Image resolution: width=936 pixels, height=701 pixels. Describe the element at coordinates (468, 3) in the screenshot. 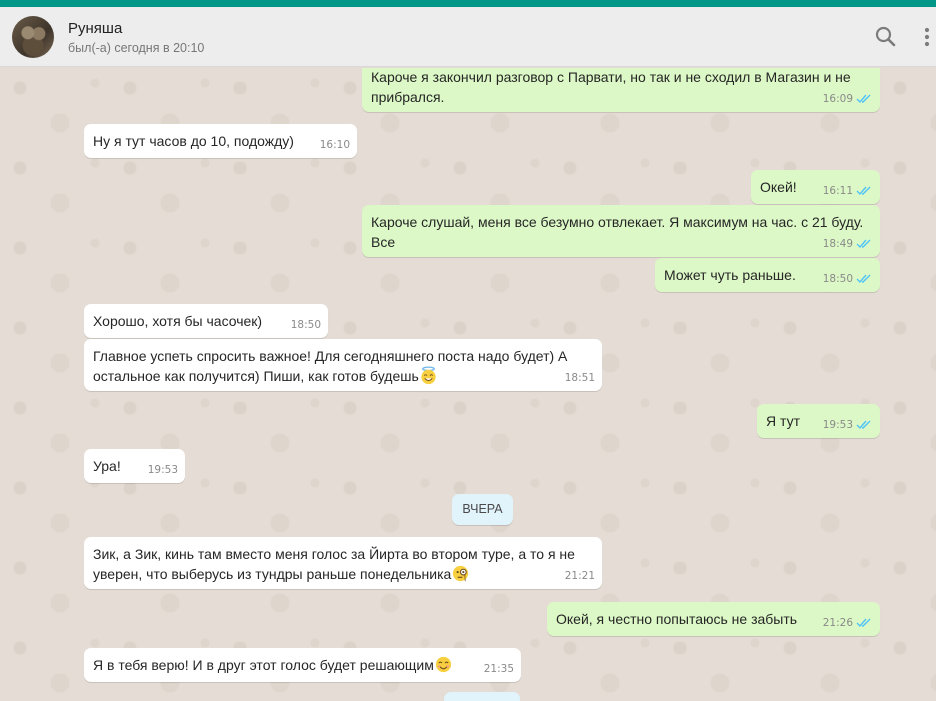

I see `top-accent-bar` at that location.